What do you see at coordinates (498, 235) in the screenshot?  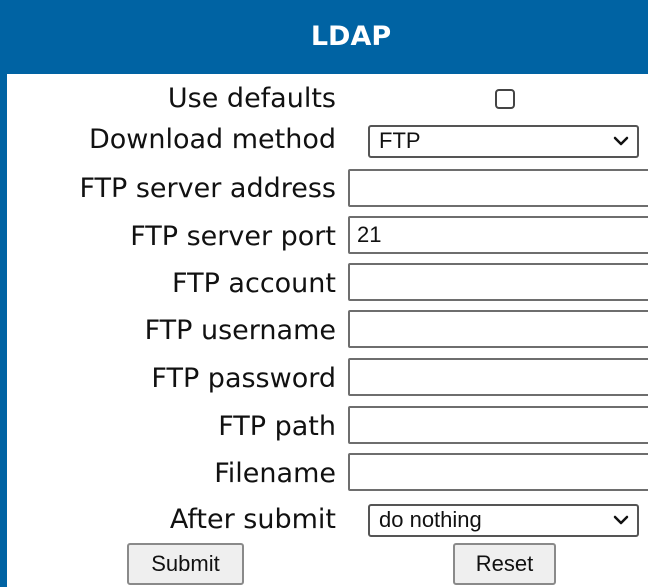 I see `ftp-server-port-input: 21` at bounding box center [498, 235].